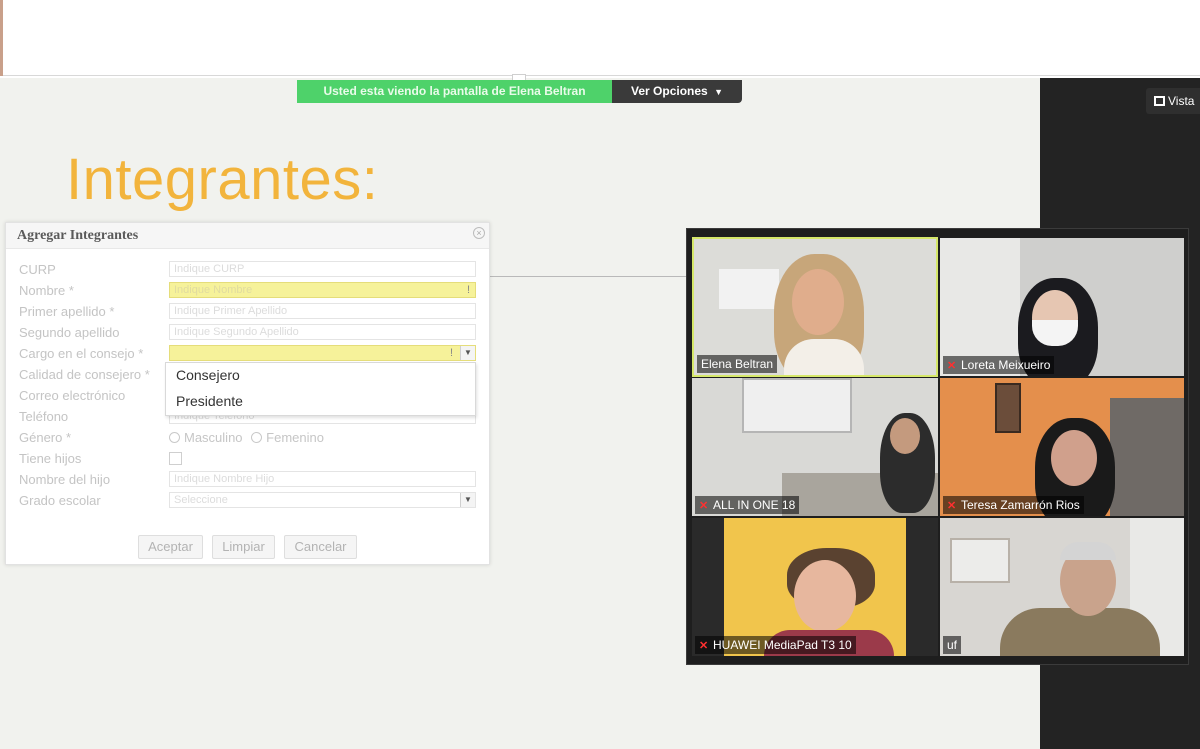 The image size is (1200, 749). I want to click on room-shelf, so click(1147, 457).